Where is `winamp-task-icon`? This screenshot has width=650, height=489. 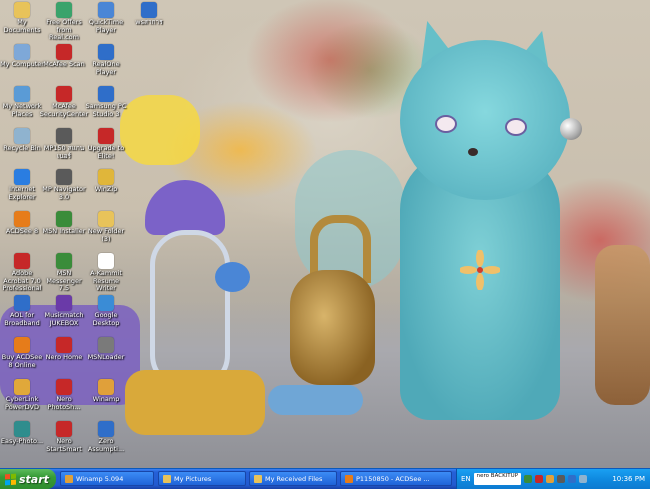 winamp-task-icon is located at coordinates (69, 478).